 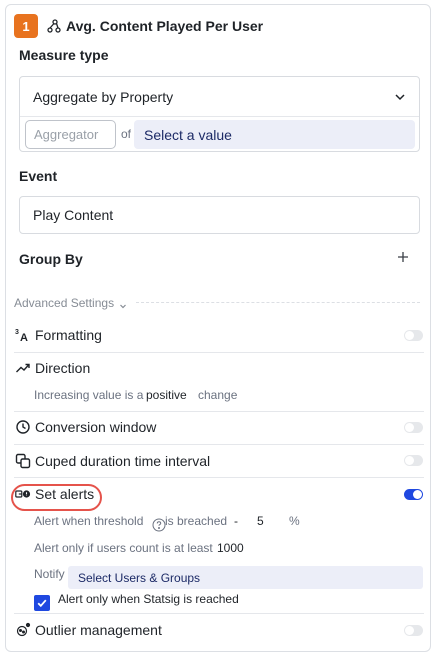 I want to click on event-select: Play Content, so click(x=219, y=215).